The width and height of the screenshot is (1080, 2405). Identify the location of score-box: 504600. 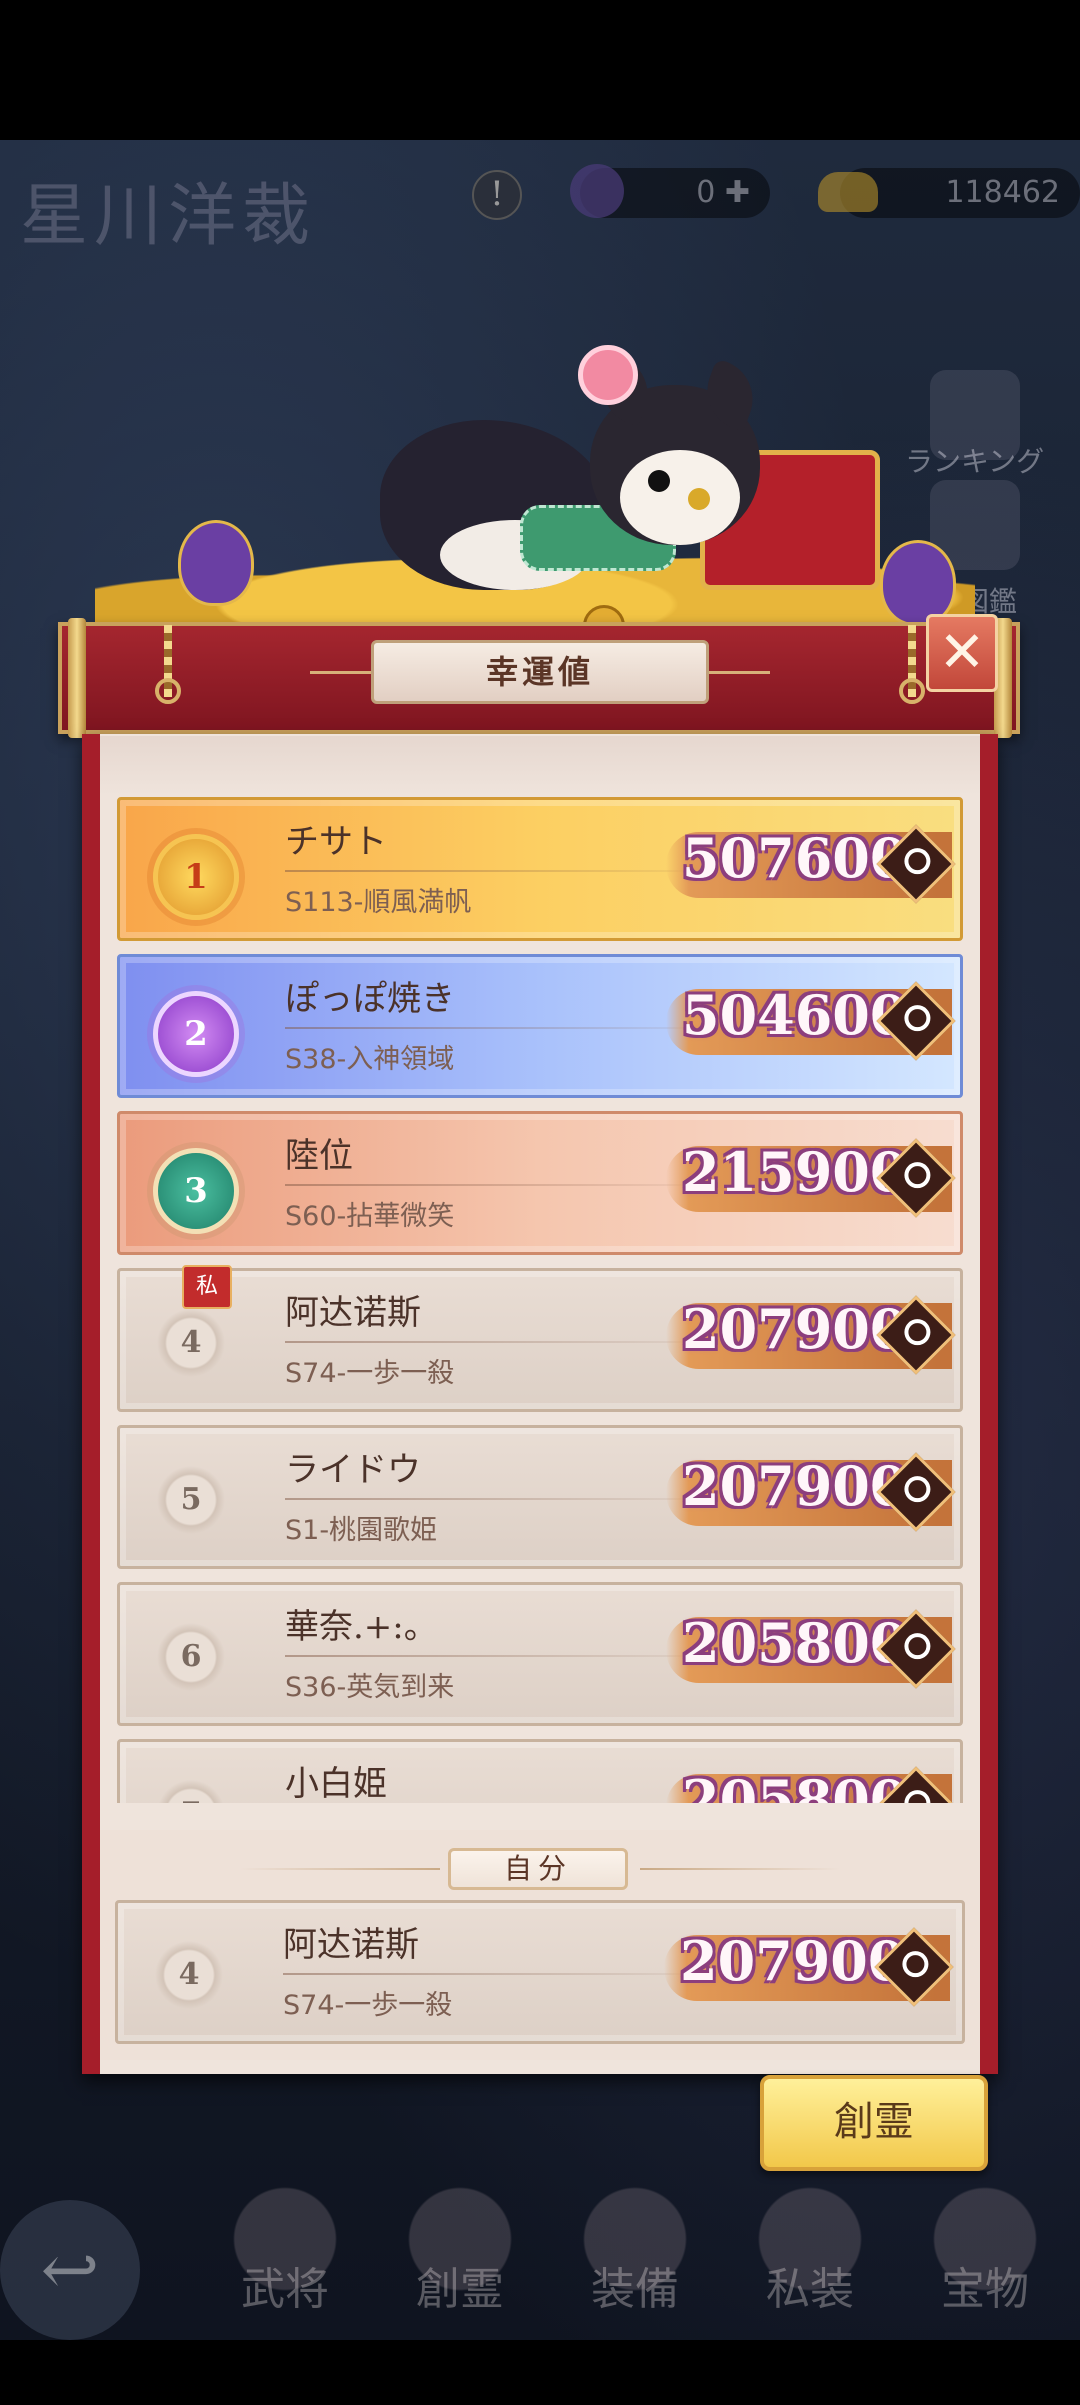
(811, 1021).